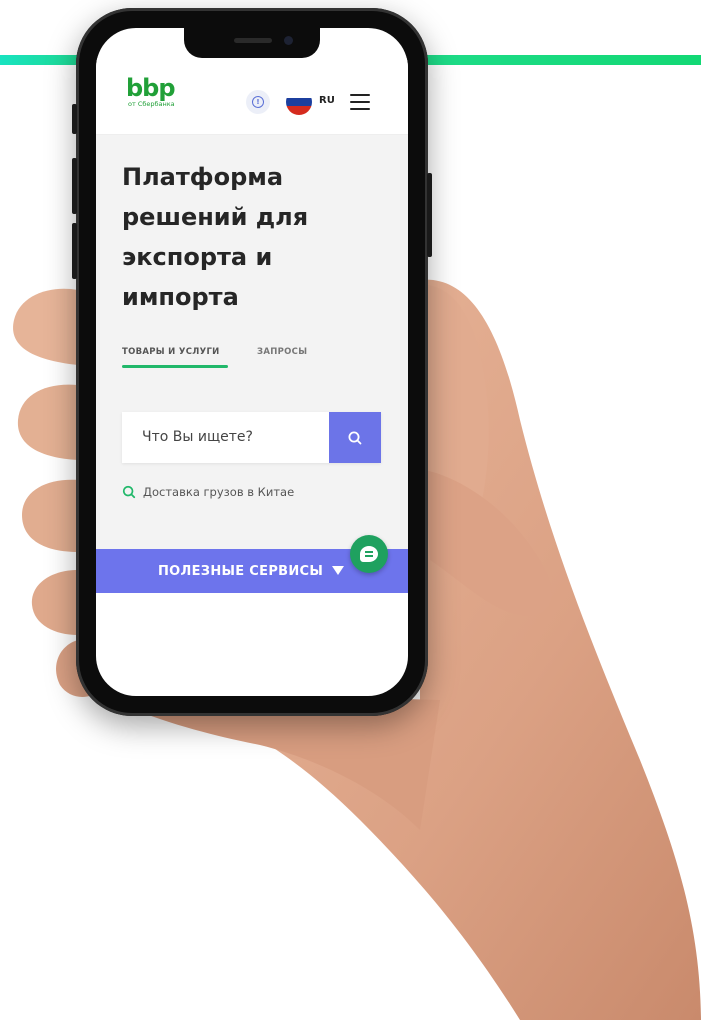  I want to click on info-button: !, so click(258, 102).